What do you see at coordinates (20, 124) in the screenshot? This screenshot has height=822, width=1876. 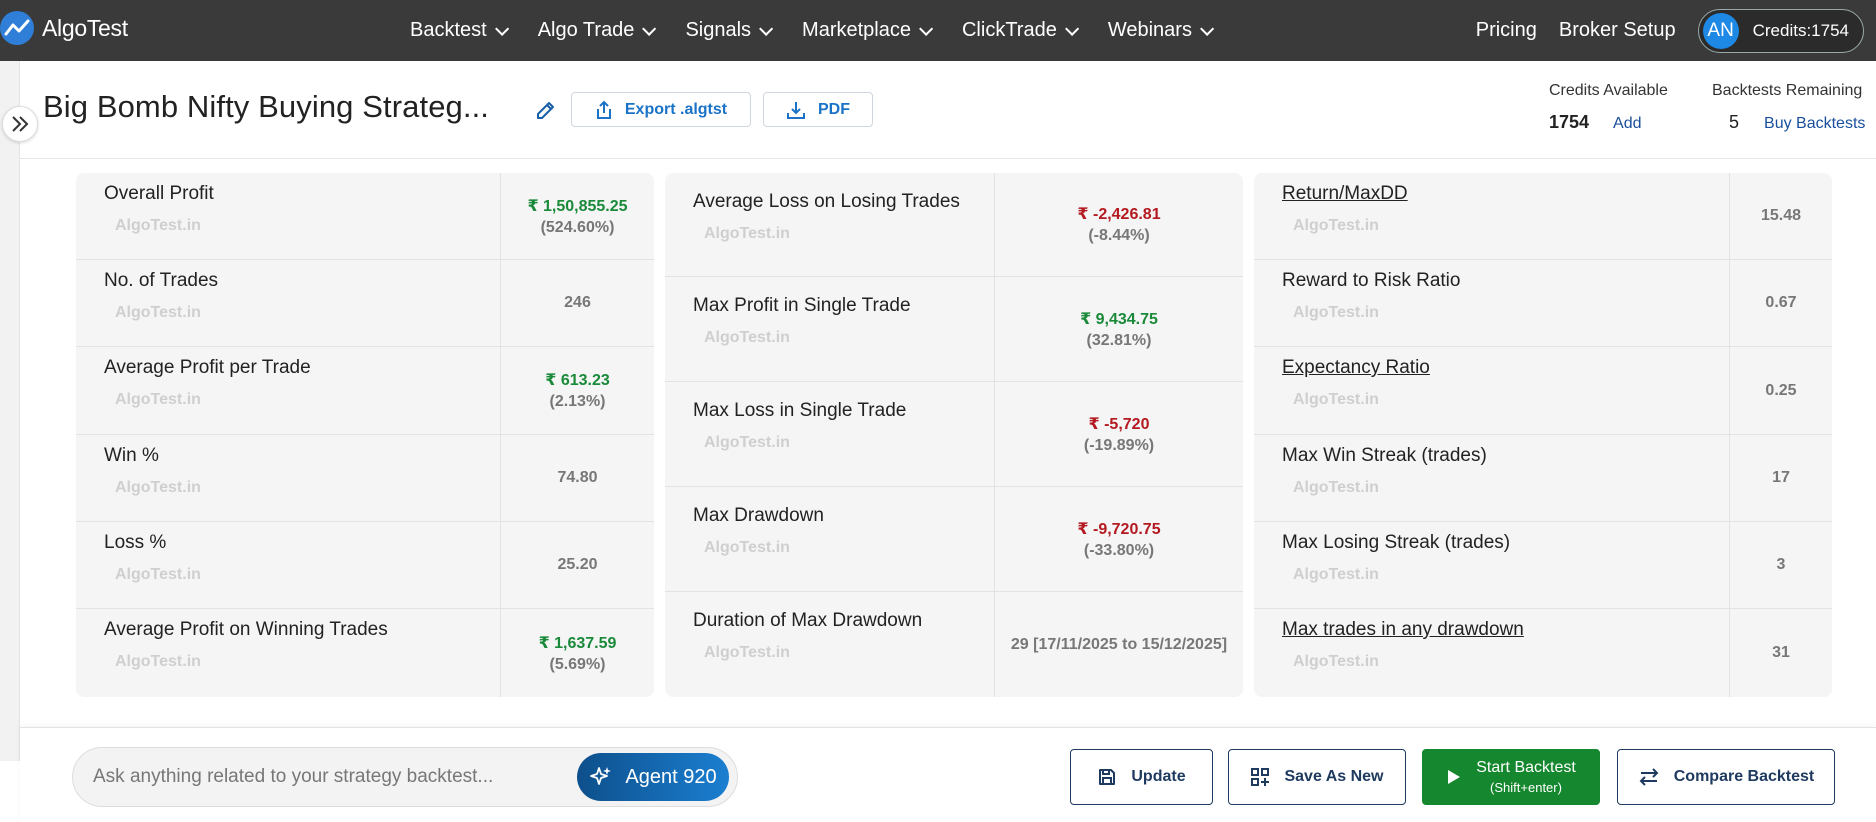 I see `sidebar-expand-button` at bounding box center [20, 124].